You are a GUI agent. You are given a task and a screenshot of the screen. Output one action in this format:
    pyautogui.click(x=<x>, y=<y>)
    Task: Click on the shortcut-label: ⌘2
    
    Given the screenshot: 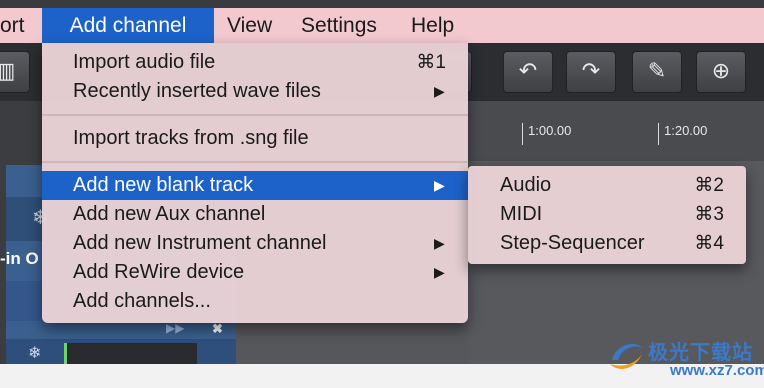 What is the action you would take?
    pyautogui.click(x=709, y=185)
    